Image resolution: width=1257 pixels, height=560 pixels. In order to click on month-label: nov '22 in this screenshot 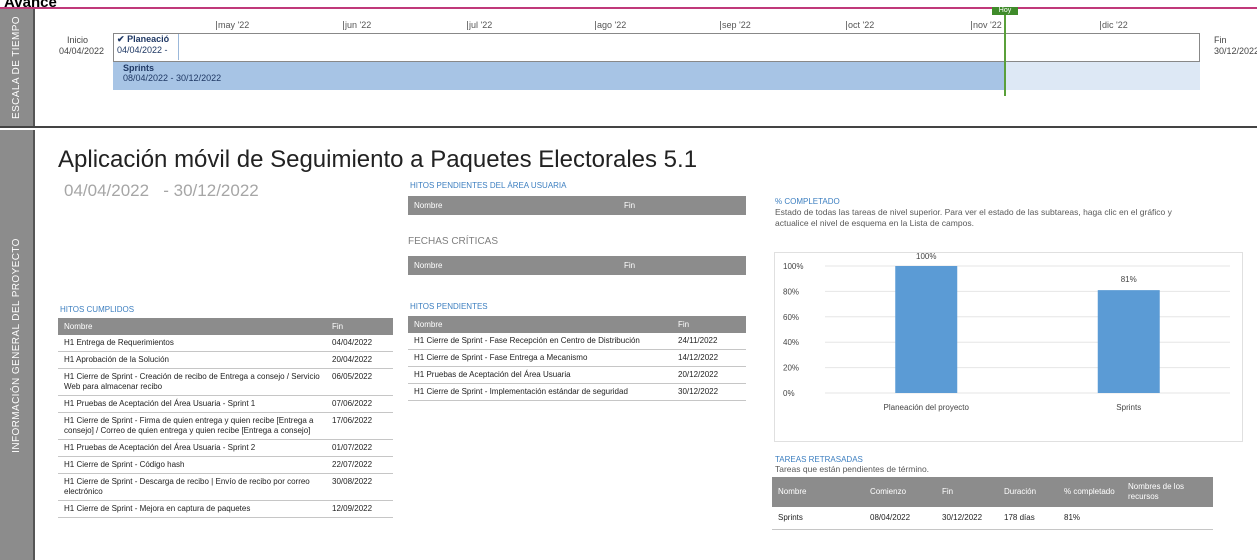, I will do `click(986, 25)`.